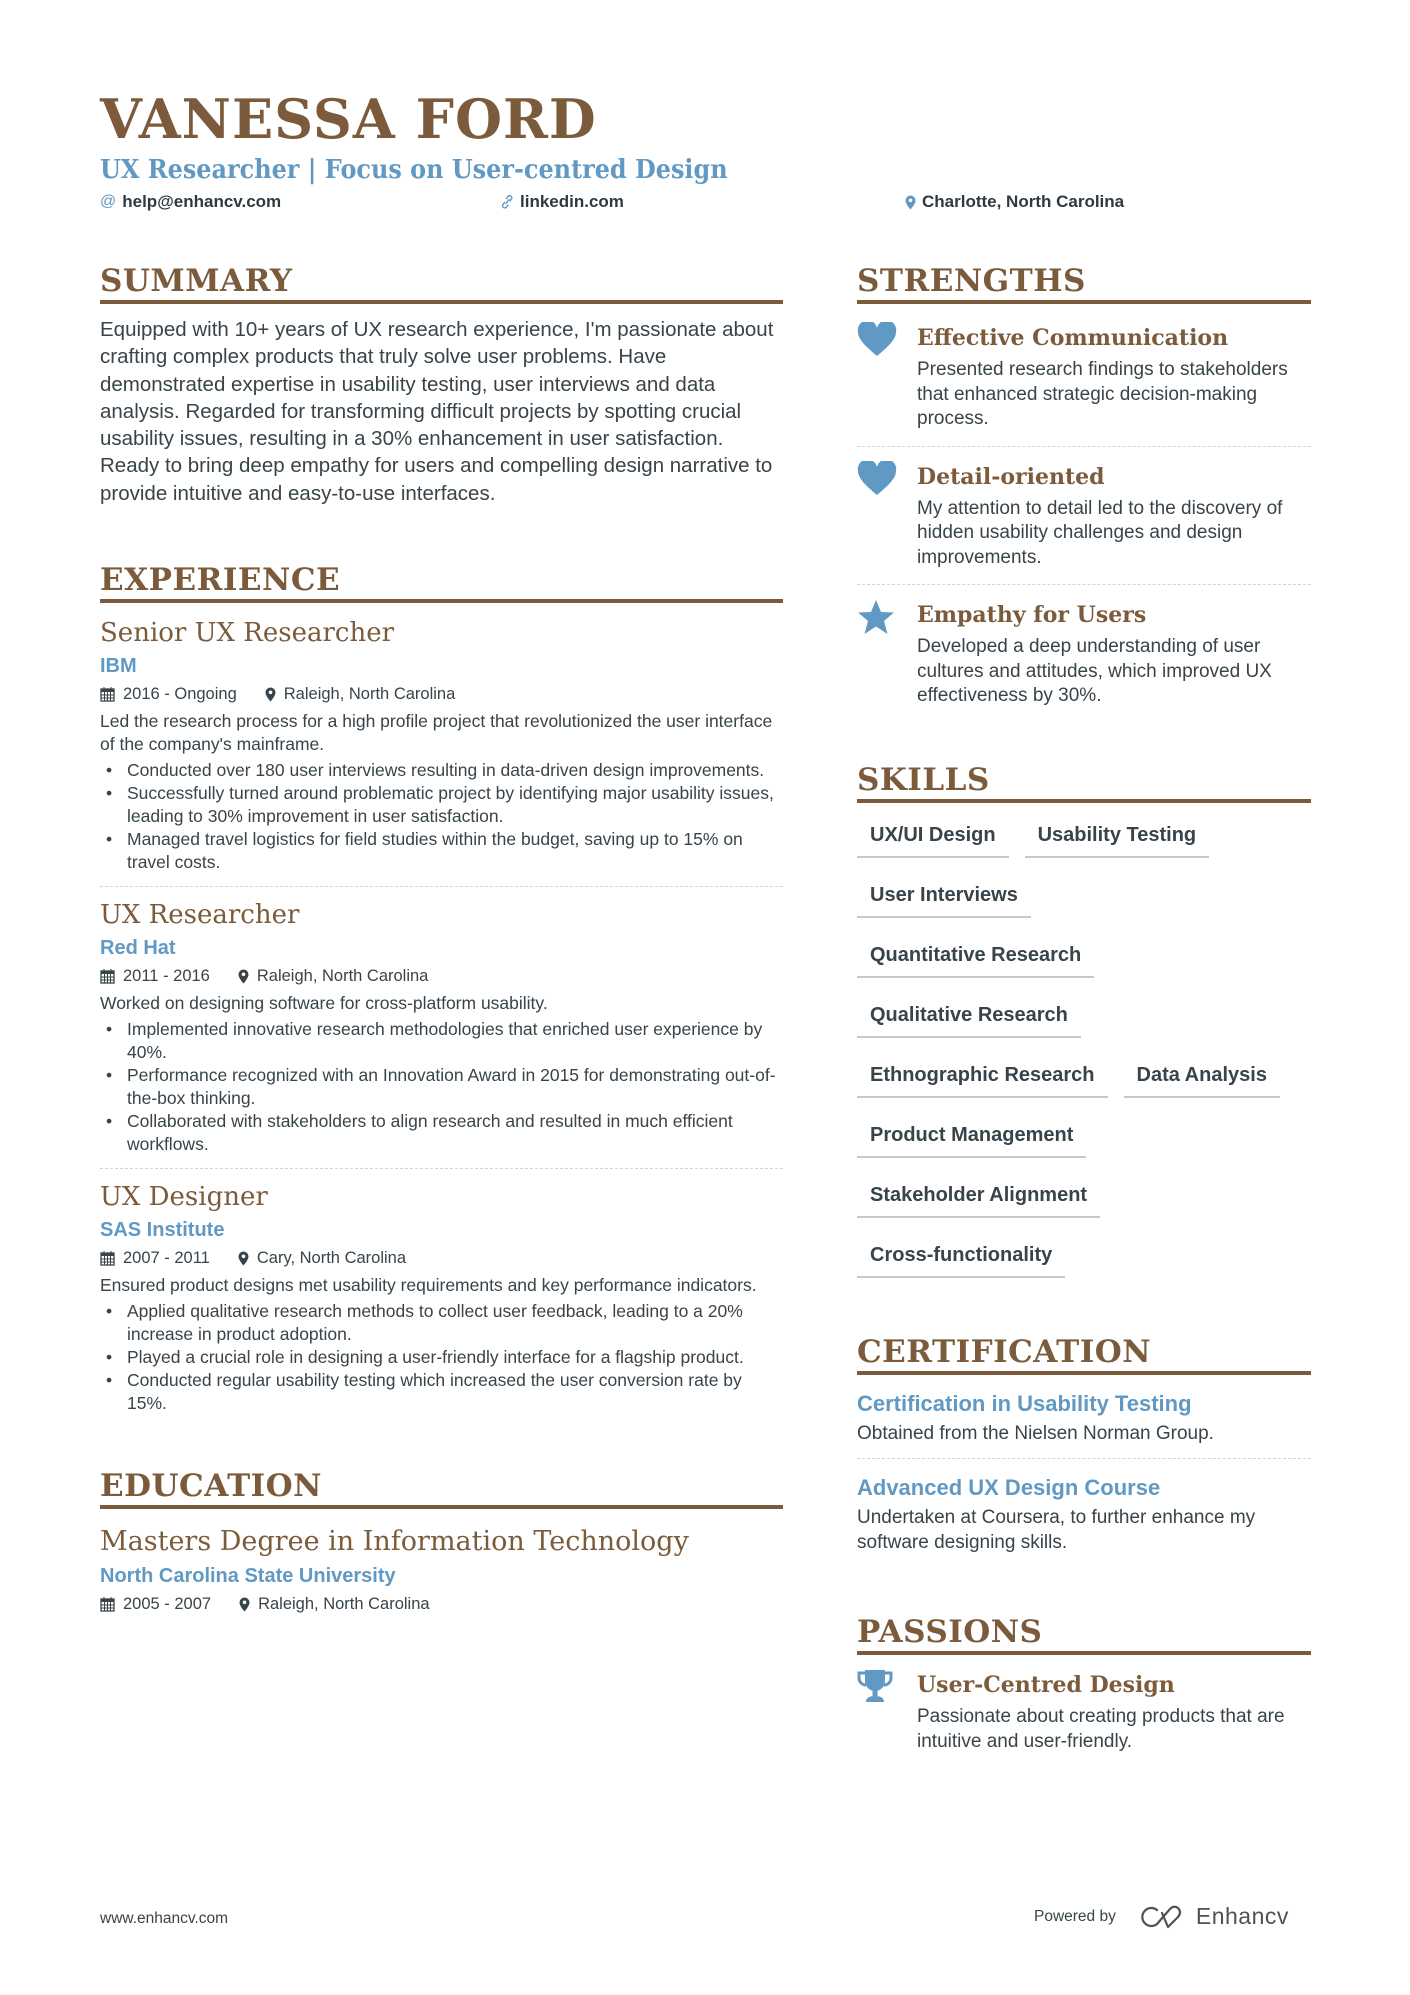 This screenshot has height=1995, width=1410. I want to click on skill-tag: Ethnographic Research, so click(982, 1076).